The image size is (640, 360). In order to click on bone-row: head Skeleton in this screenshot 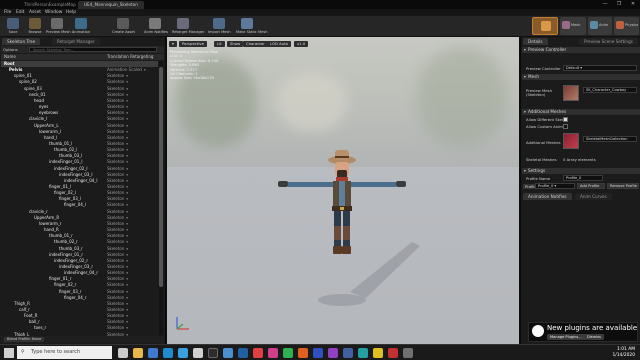, I will do `click(79, 101)`.